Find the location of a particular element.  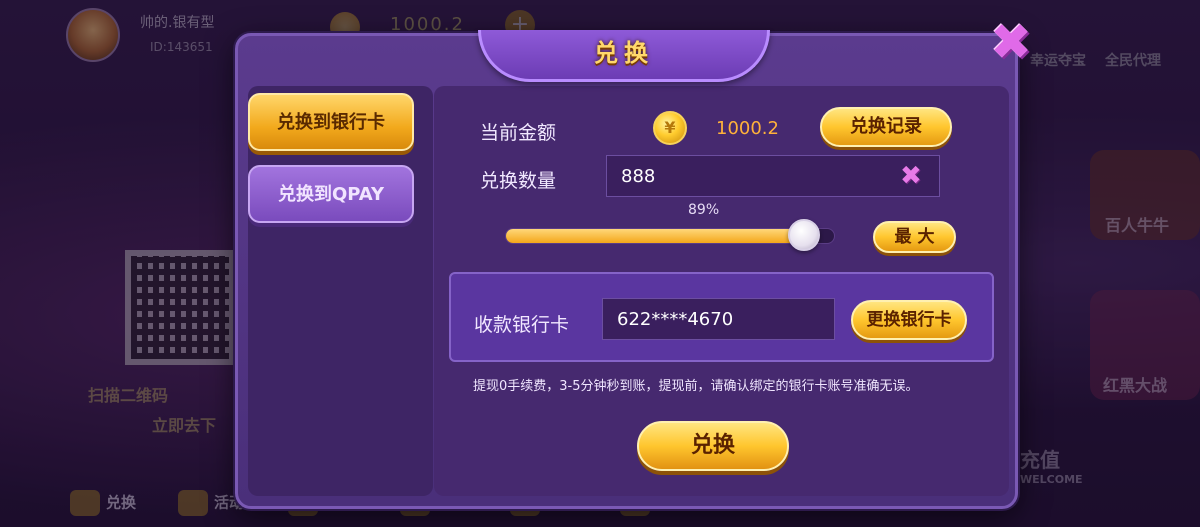

current-amount-label: 当前金额 is located at coordinates (518, 133).